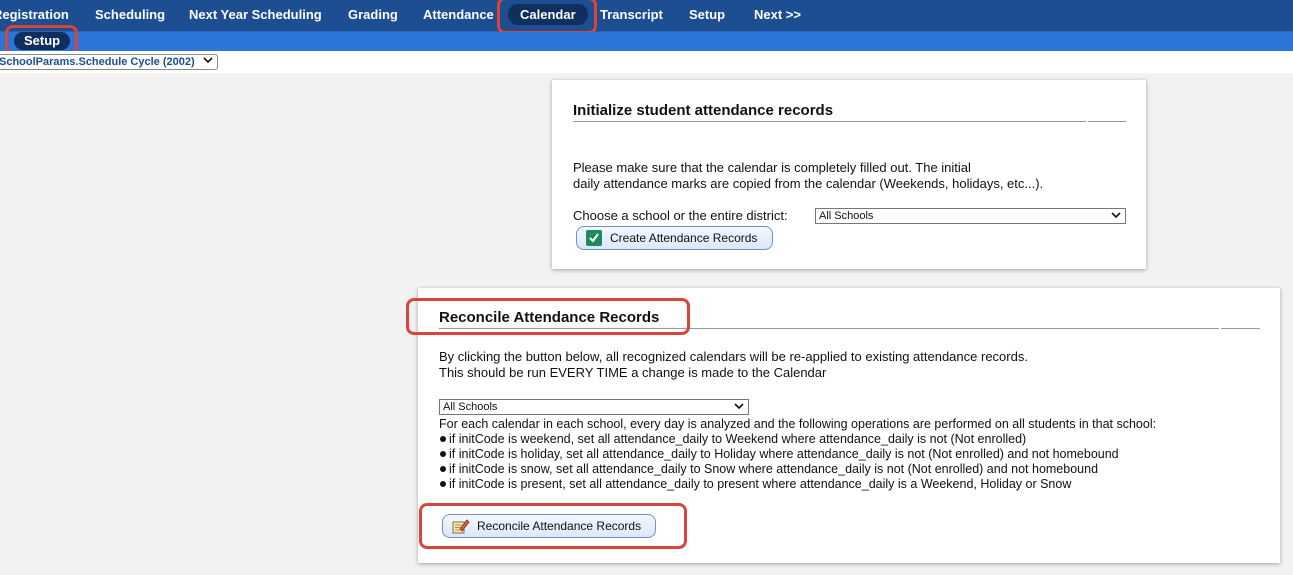  What do you see at coordinates (373, 14) in the screenshot?
I see `tab-grading: Grading` at bounding box center [373, 14].